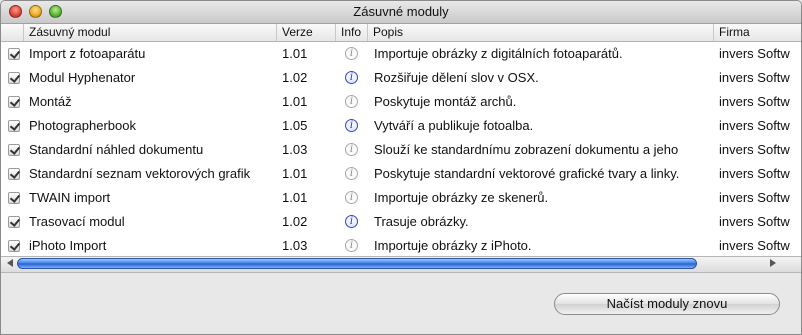  I want to click on reload-modules-button: Načíst moduly znovu, so click(667, 304).